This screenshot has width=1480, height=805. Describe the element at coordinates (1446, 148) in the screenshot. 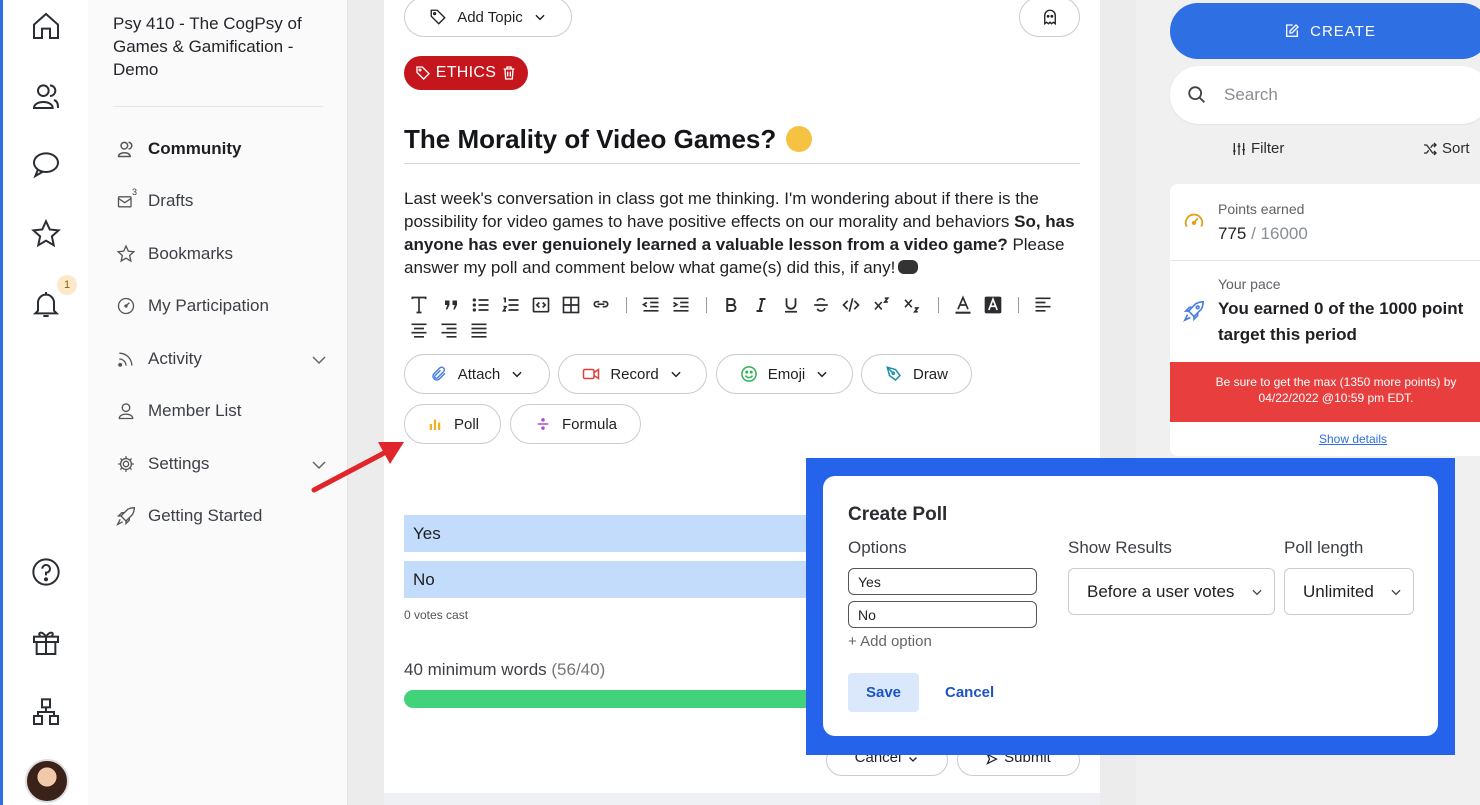

I see `sort-button: Sort` at that location.